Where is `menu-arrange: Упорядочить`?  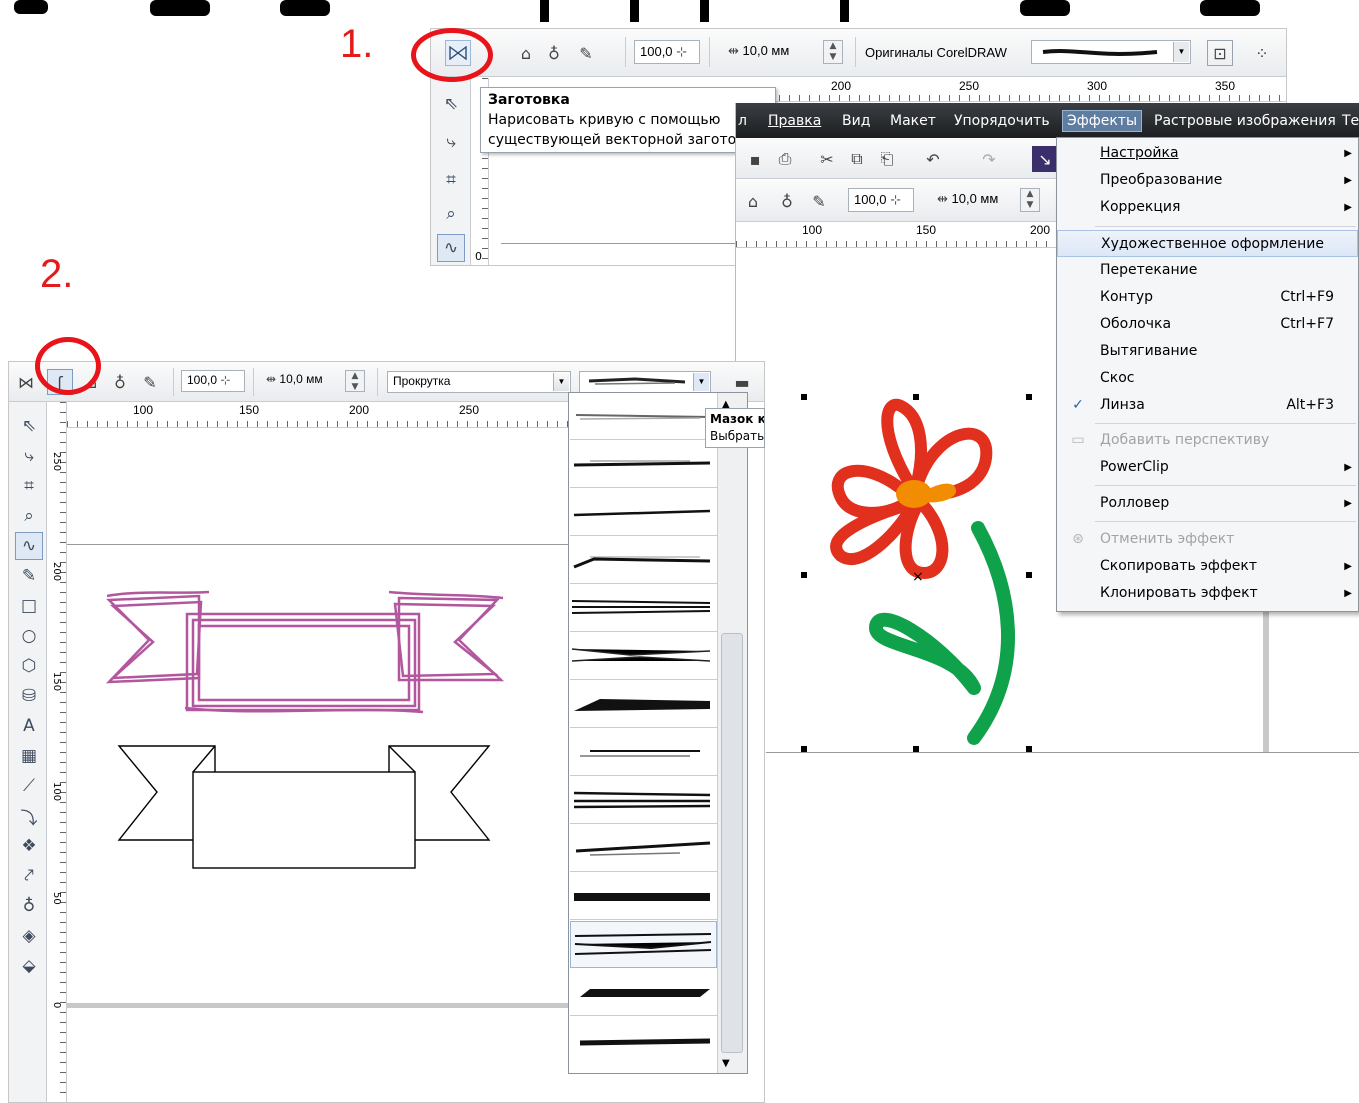
menu-arrange: Упорядочить is located at coordinates (1002, 121).